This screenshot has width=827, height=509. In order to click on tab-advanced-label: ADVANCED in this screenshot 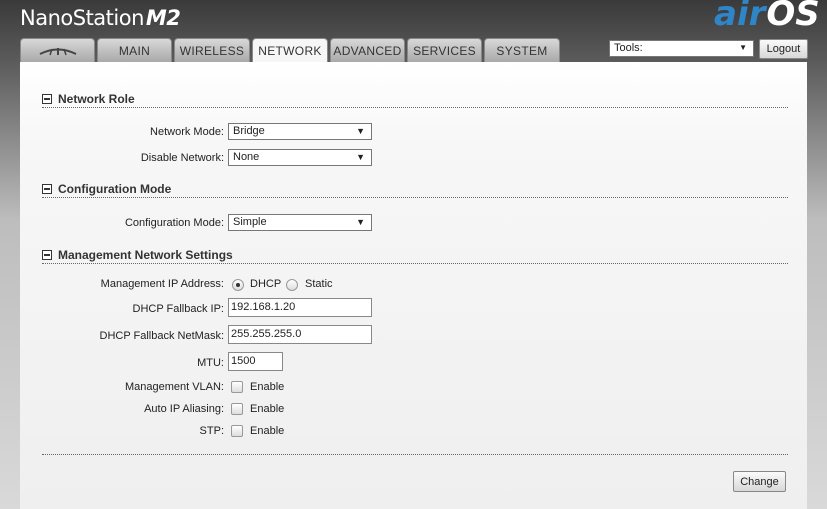, I will do `click(367, 50)`.